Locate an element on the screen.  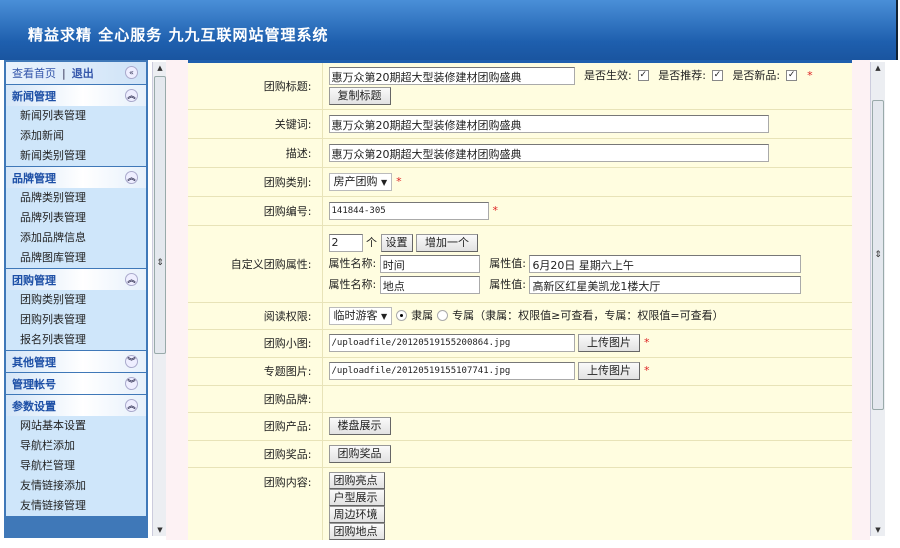
permission-select: 临时游客 ▼ is located at coordinates (360, 315).